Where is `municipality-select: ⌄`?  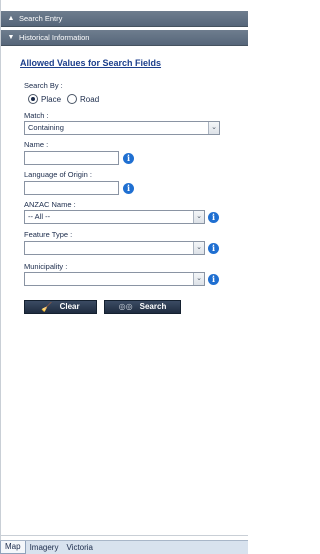 municipality-select: ⌄ is located at coordinates (114, 279).